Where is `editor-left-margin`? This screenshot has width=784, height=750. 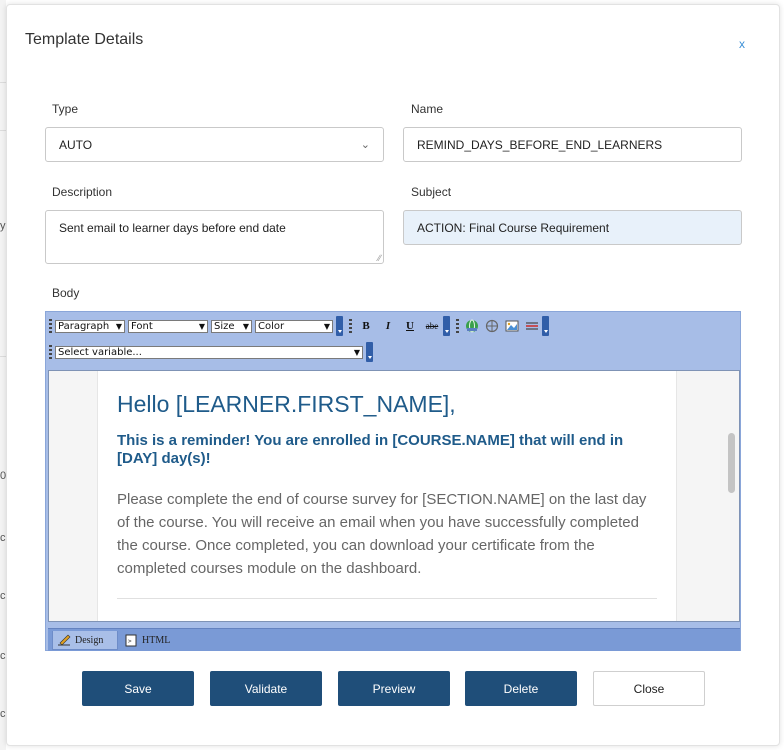
editor-left-margin is located at coordinates (73, 496).